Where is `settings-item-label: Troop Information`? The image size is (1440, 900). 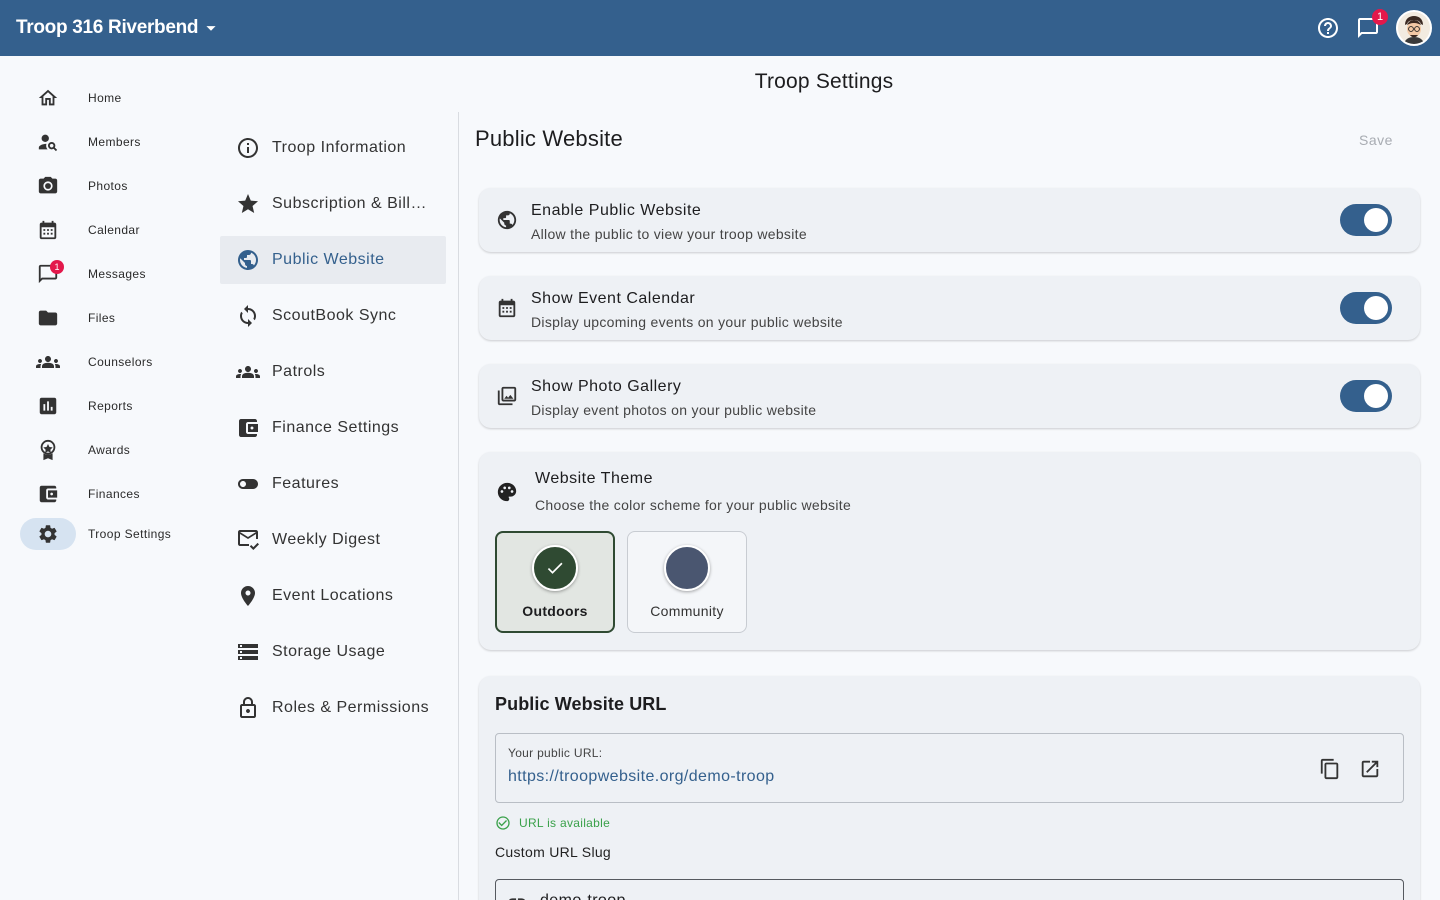 settings-item-label: Troop Information is located at coordinates (339, 147).